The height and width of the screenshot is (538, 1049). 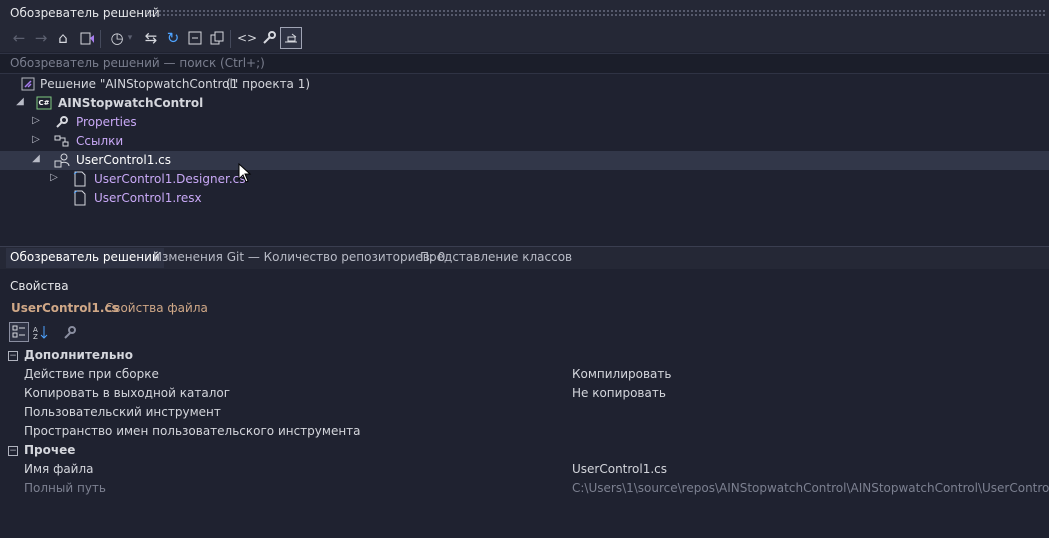 What do you see at coordinates (41, 38) in the screenshot?
I see `forward-arrow-icon: →` at bounding box center [41, 38].